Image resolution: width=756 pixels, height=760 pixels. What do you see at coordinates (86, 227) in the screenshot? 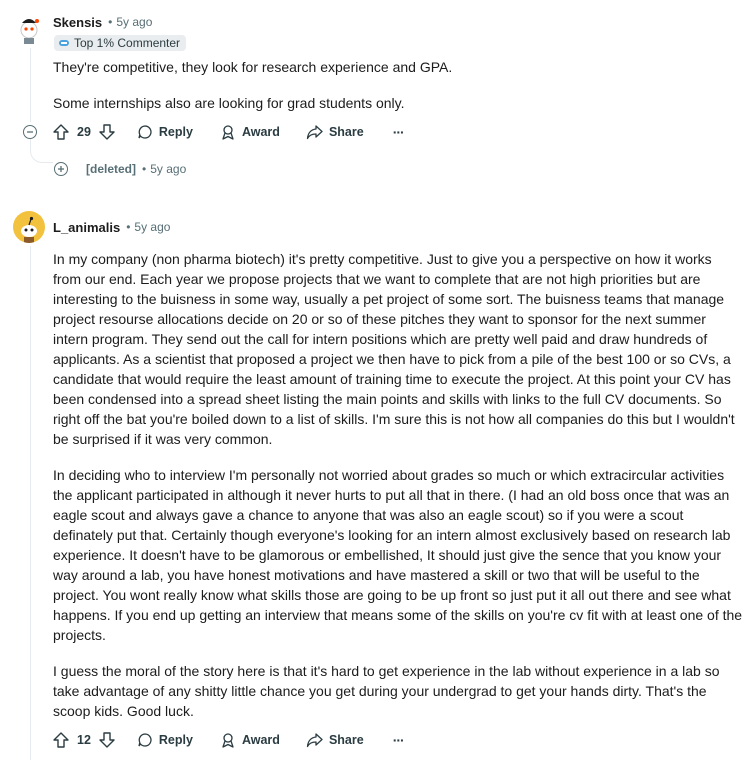
I see `comment-author: L_animalis` at bounding box center [86, 227].